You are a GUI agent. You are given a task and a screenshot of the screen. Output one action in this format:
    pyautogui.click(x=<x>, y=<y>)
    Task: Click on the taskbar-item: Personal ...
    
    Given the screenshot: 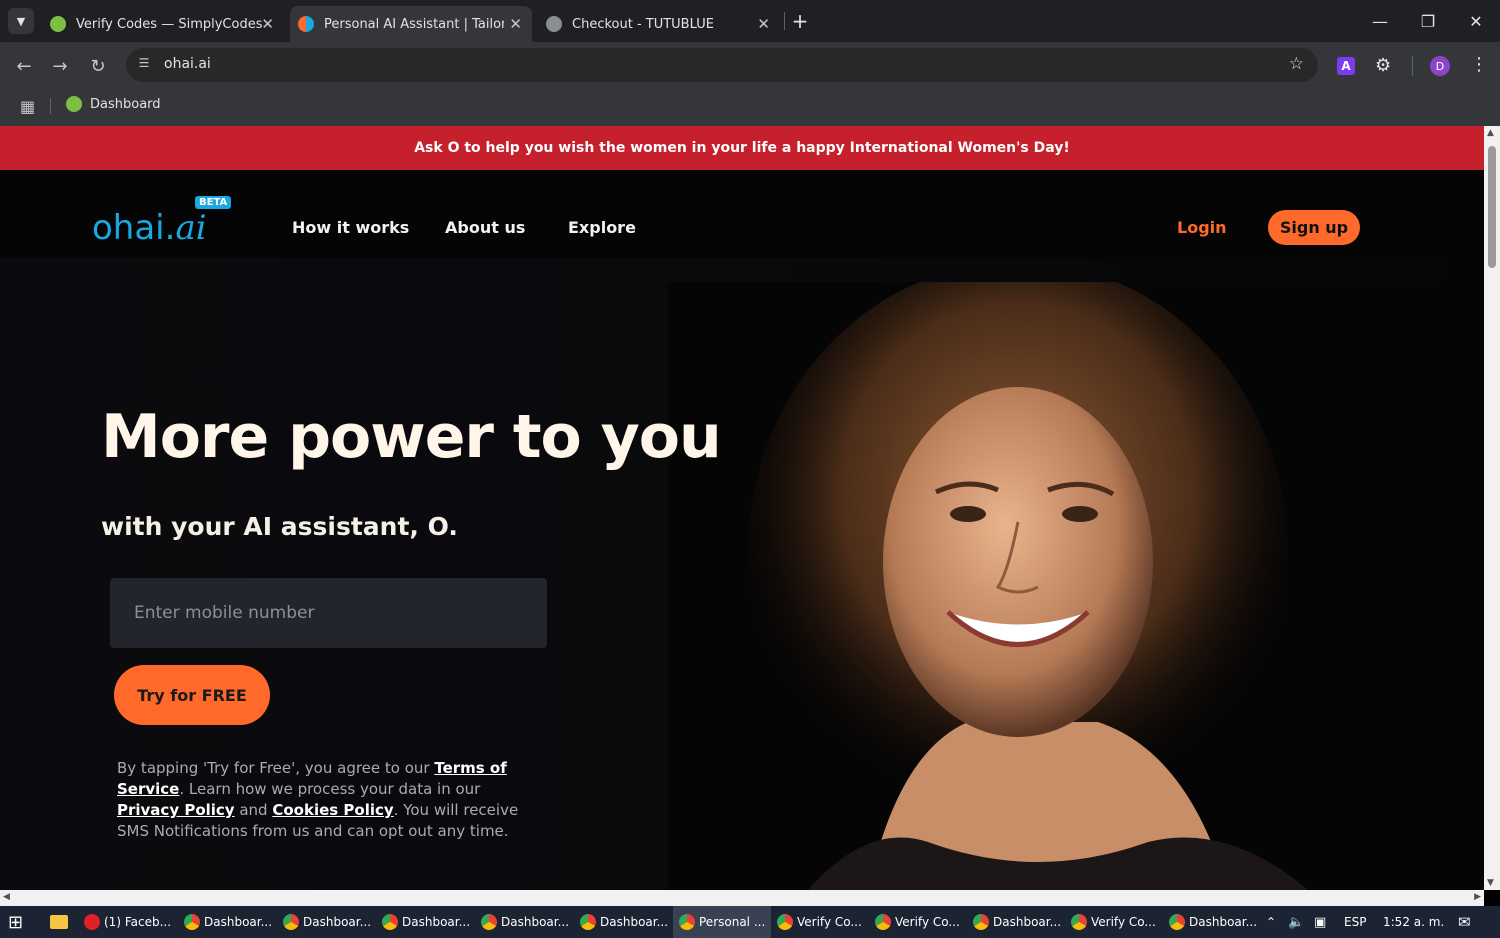 What is the action you would take?
    pyautogui.click(x=722, y=922)
    